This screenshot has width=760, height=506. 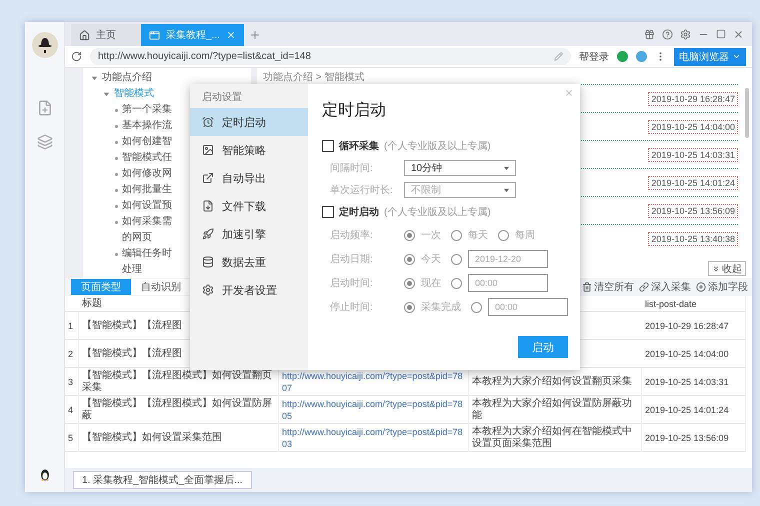 I want to click on date-text: 2019-10-25 14:03:31, so click(x=693, y=155).